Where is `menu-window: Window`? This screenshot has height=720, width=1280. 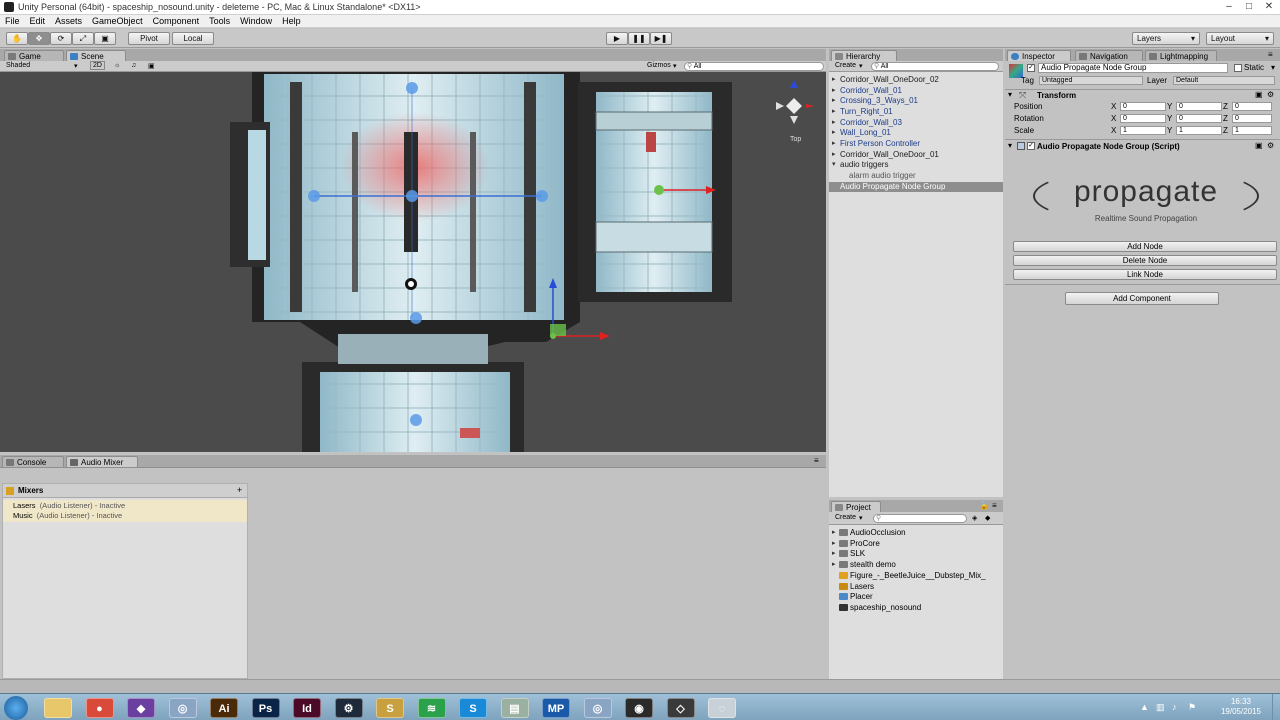 menu-window: Window is located at coordinates (256, 21).